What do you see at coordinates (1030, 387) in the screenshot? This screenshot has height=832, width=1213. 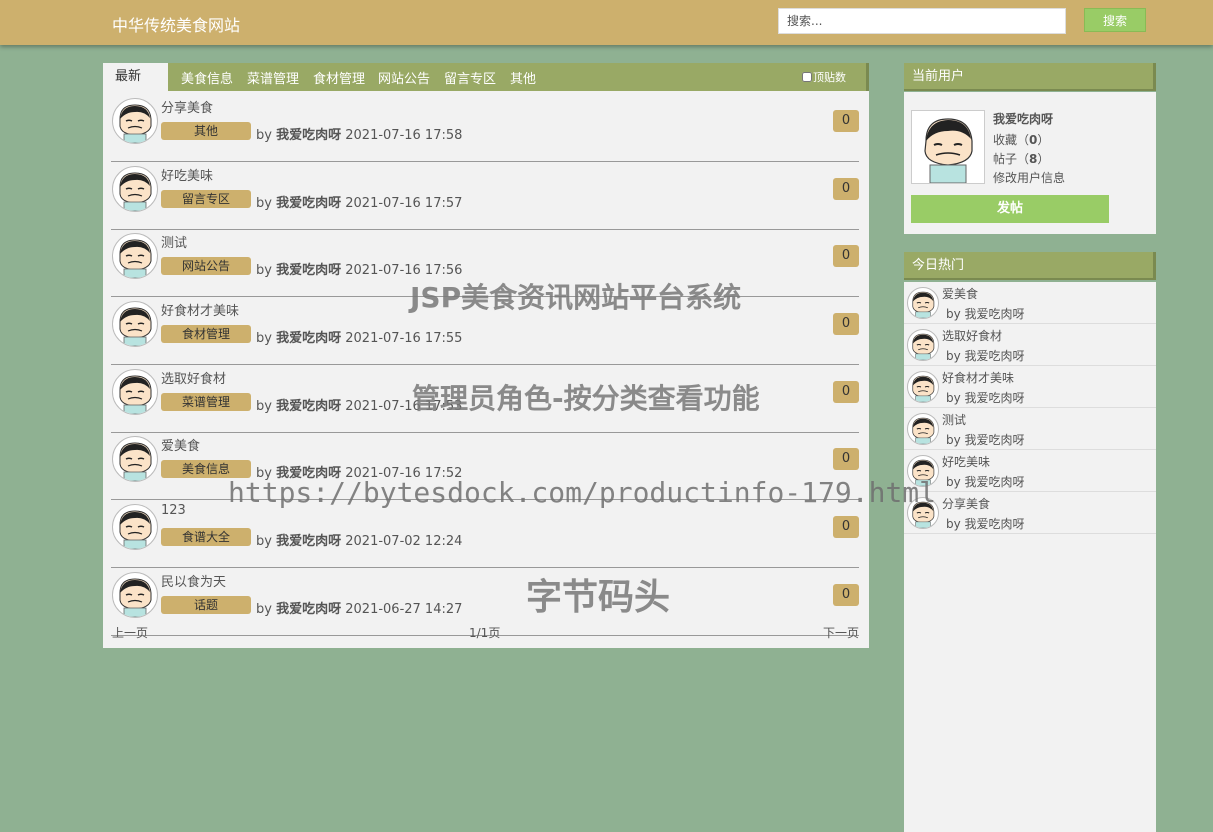 I see `hot-item: 好食材才美味 by 我爱吃肉呀` at bounding box center [1030, 387].